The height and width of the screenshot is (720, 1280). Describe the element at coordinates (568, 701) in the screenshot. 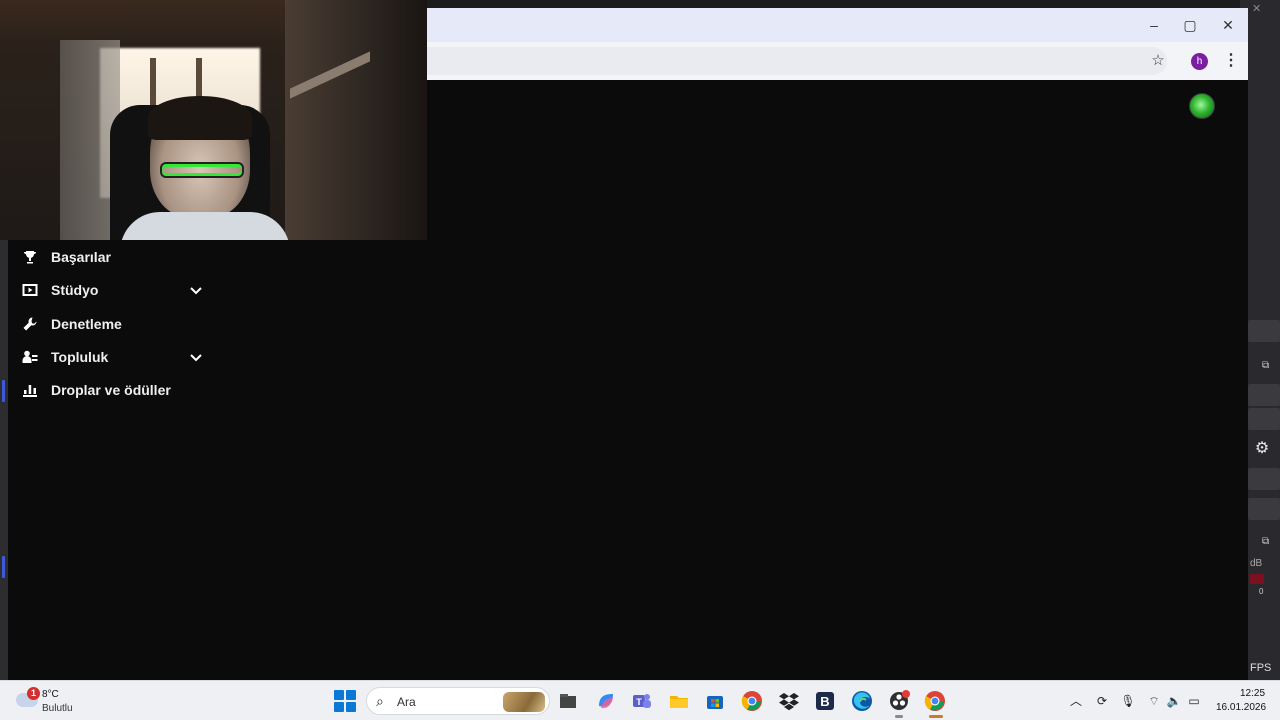

I see `file-explorer-icon` at that location.